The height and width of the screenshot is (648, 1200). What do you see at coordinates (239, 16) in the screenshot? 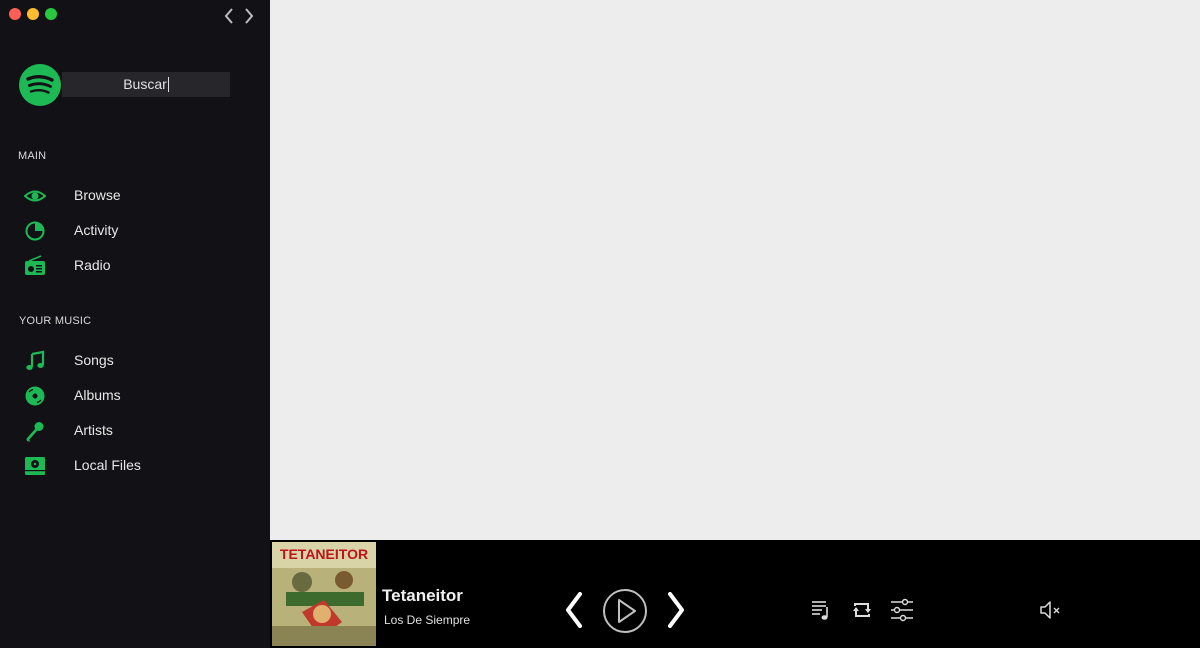
I see `history-nav` at bounding box center [239, 16].